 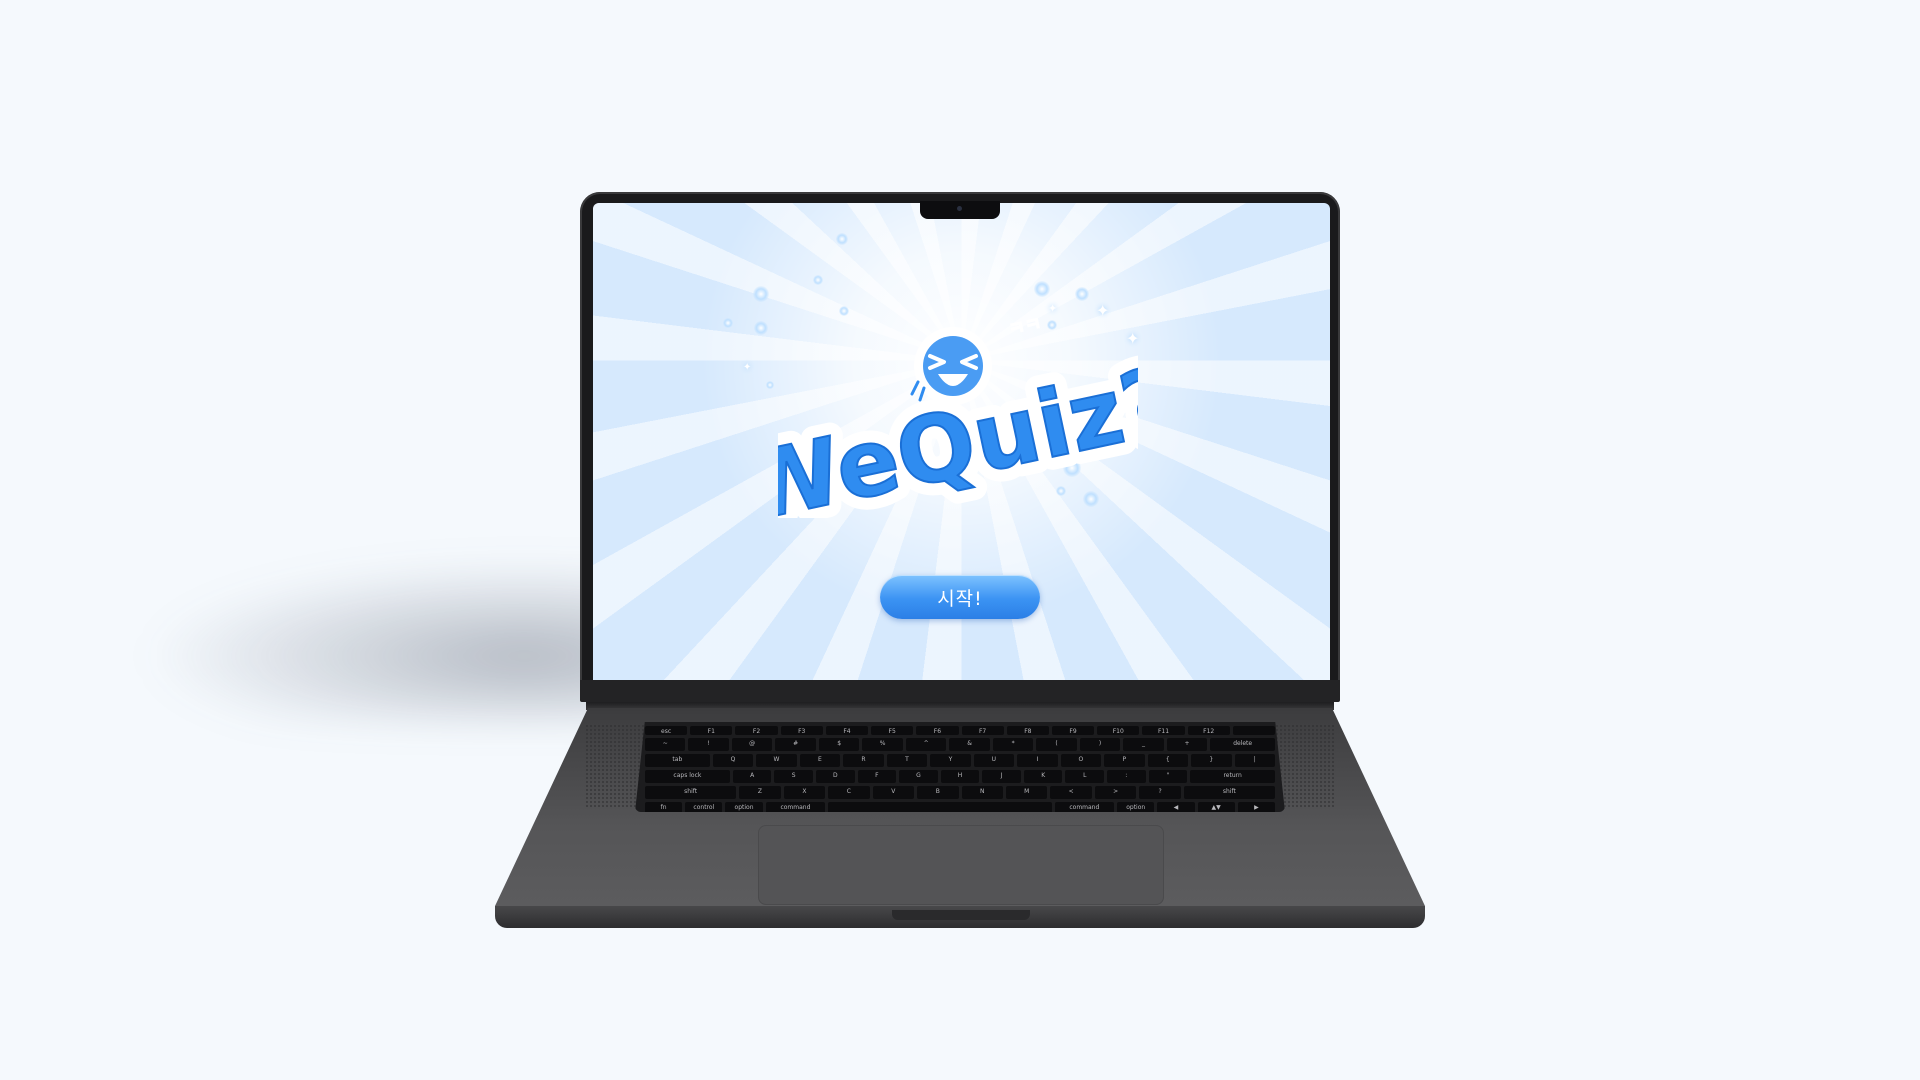 I want to click on trackpad, so click(x=961, y=865).